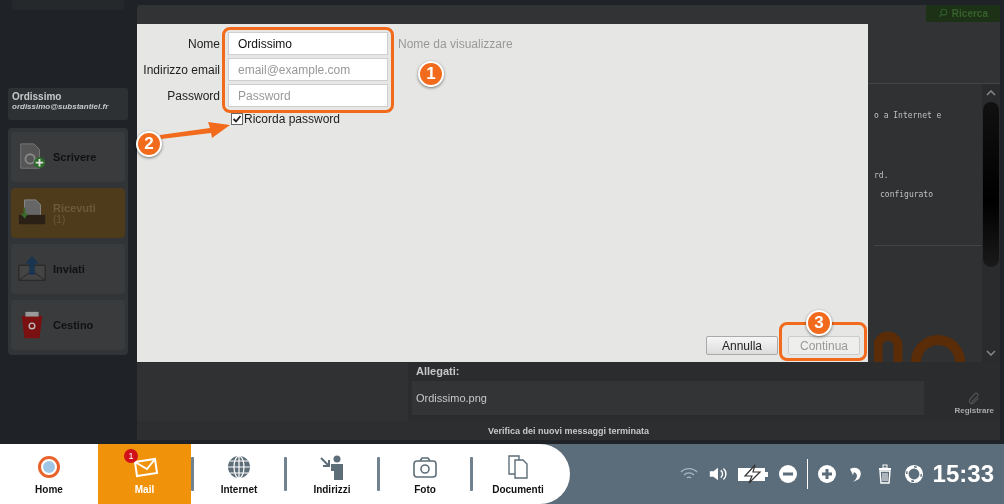 This screenshot has height=504, width=1004. I want to click on lifebuoy-icon, so click(913, 474).